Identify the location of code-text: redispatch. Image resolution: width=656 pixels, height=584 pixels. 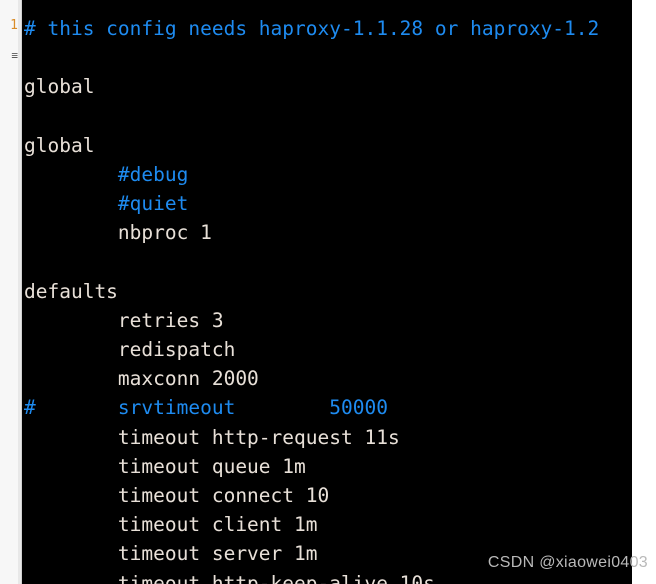
(130, 350).